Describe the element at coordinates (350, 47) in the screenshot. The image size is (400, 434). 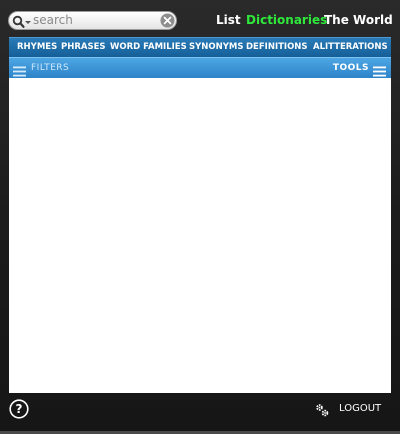
I see `tab-alitterations: ALITTERATIONS` at that location.